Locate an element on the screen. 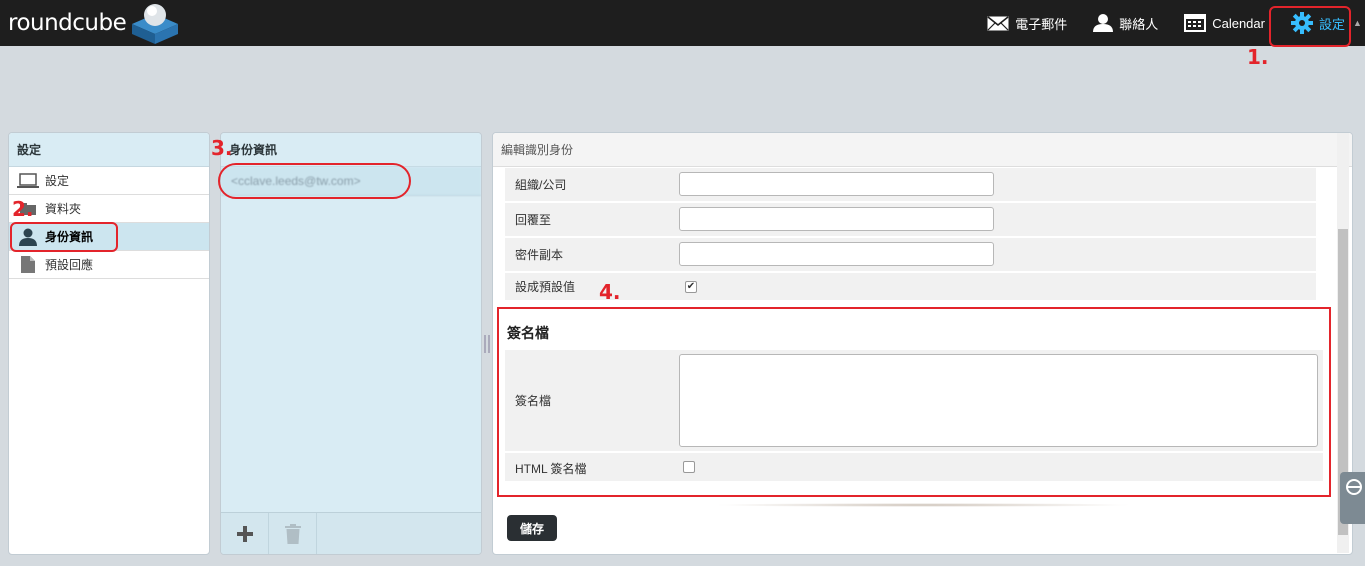  identities-panel-title: 身份資訊 is located at coordinates (351, 150).